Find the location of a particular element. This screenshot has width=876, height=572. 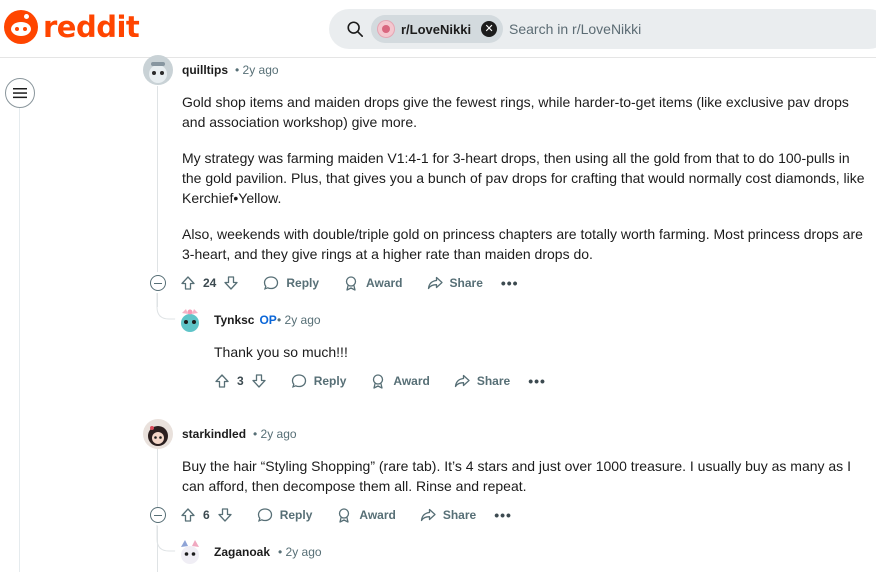

search-icon is located at coordinates (355, 29).